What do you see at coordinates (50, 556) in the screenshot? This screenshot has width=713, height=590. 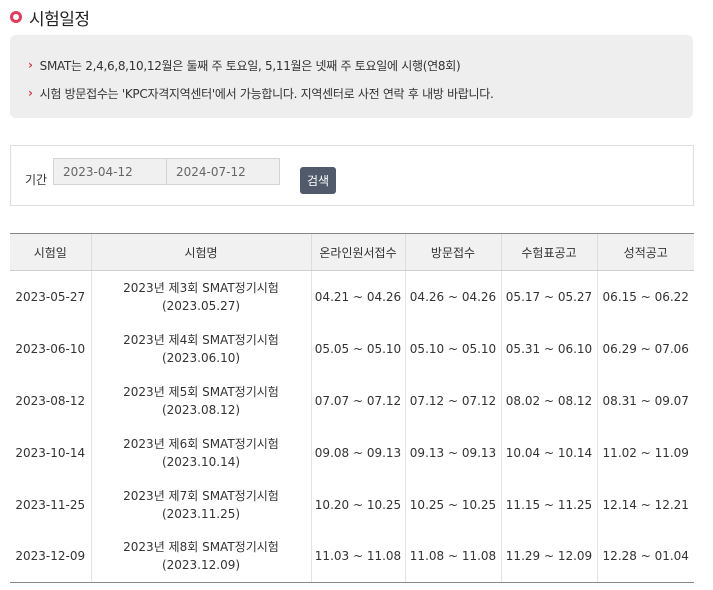 I see `exam-date: 2023-12-09` at bounding box center [50, 556].